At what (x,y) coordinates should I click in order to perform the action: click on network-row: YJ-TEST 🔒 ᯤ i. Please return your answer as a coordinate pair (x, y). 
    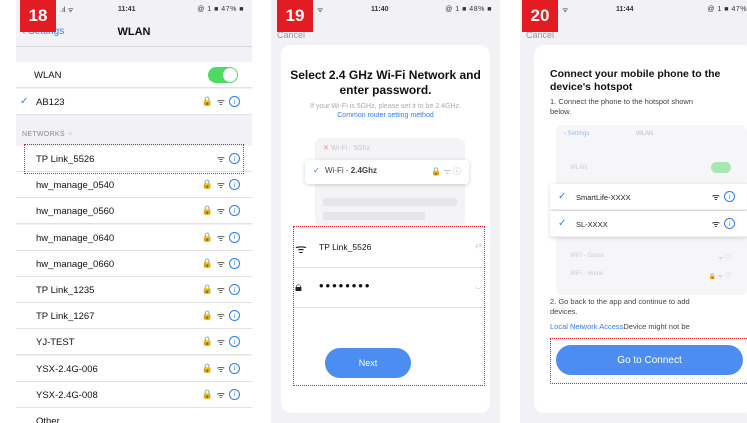
    Looking at the image, I should click on (134, 342).